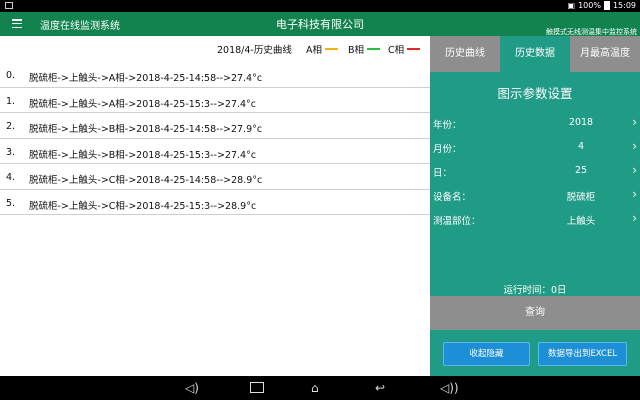  I want to click on param-device: 设备名： 脱硫柜 ›, so click(535, 195).